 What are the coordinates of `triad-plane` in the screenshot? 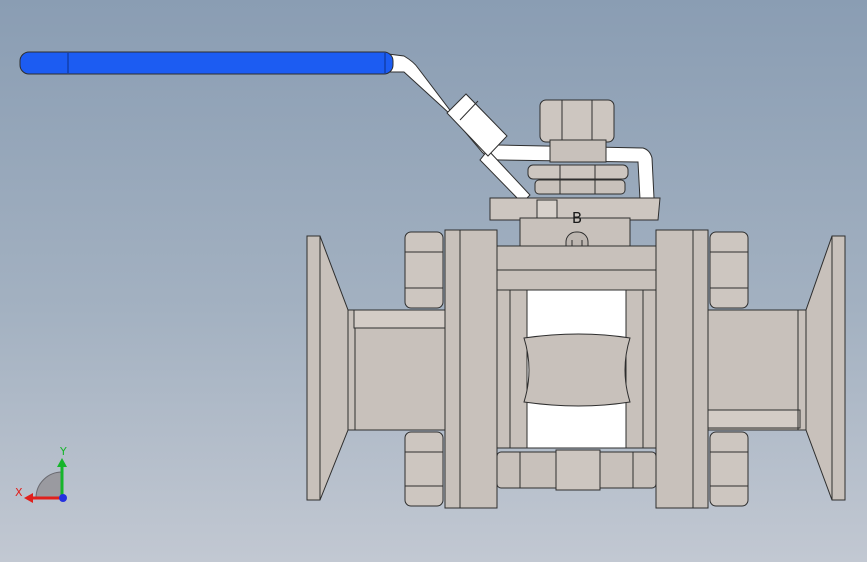 It's located at (49, 485).